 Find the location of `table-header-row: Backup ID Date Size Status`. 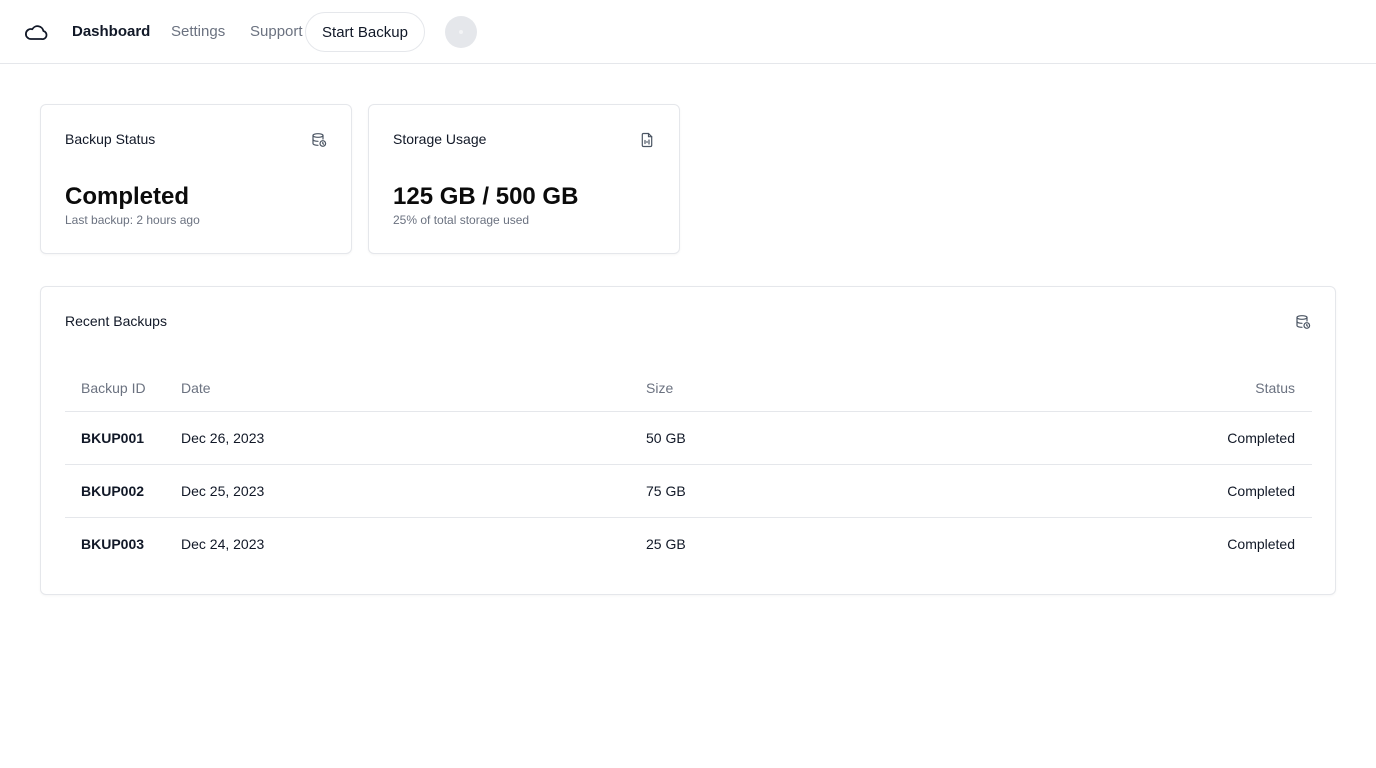

table-header-row: Backup ID Date Size Status is located at coordinates (688, 388).